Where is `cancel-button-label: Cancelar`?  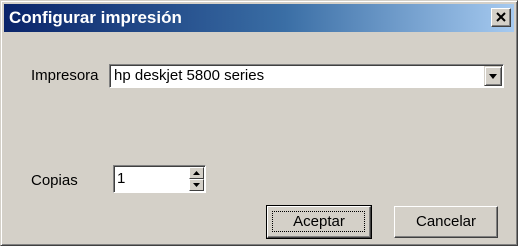
cancel-button-label: Cancelar is located at coordinates (446, 221).